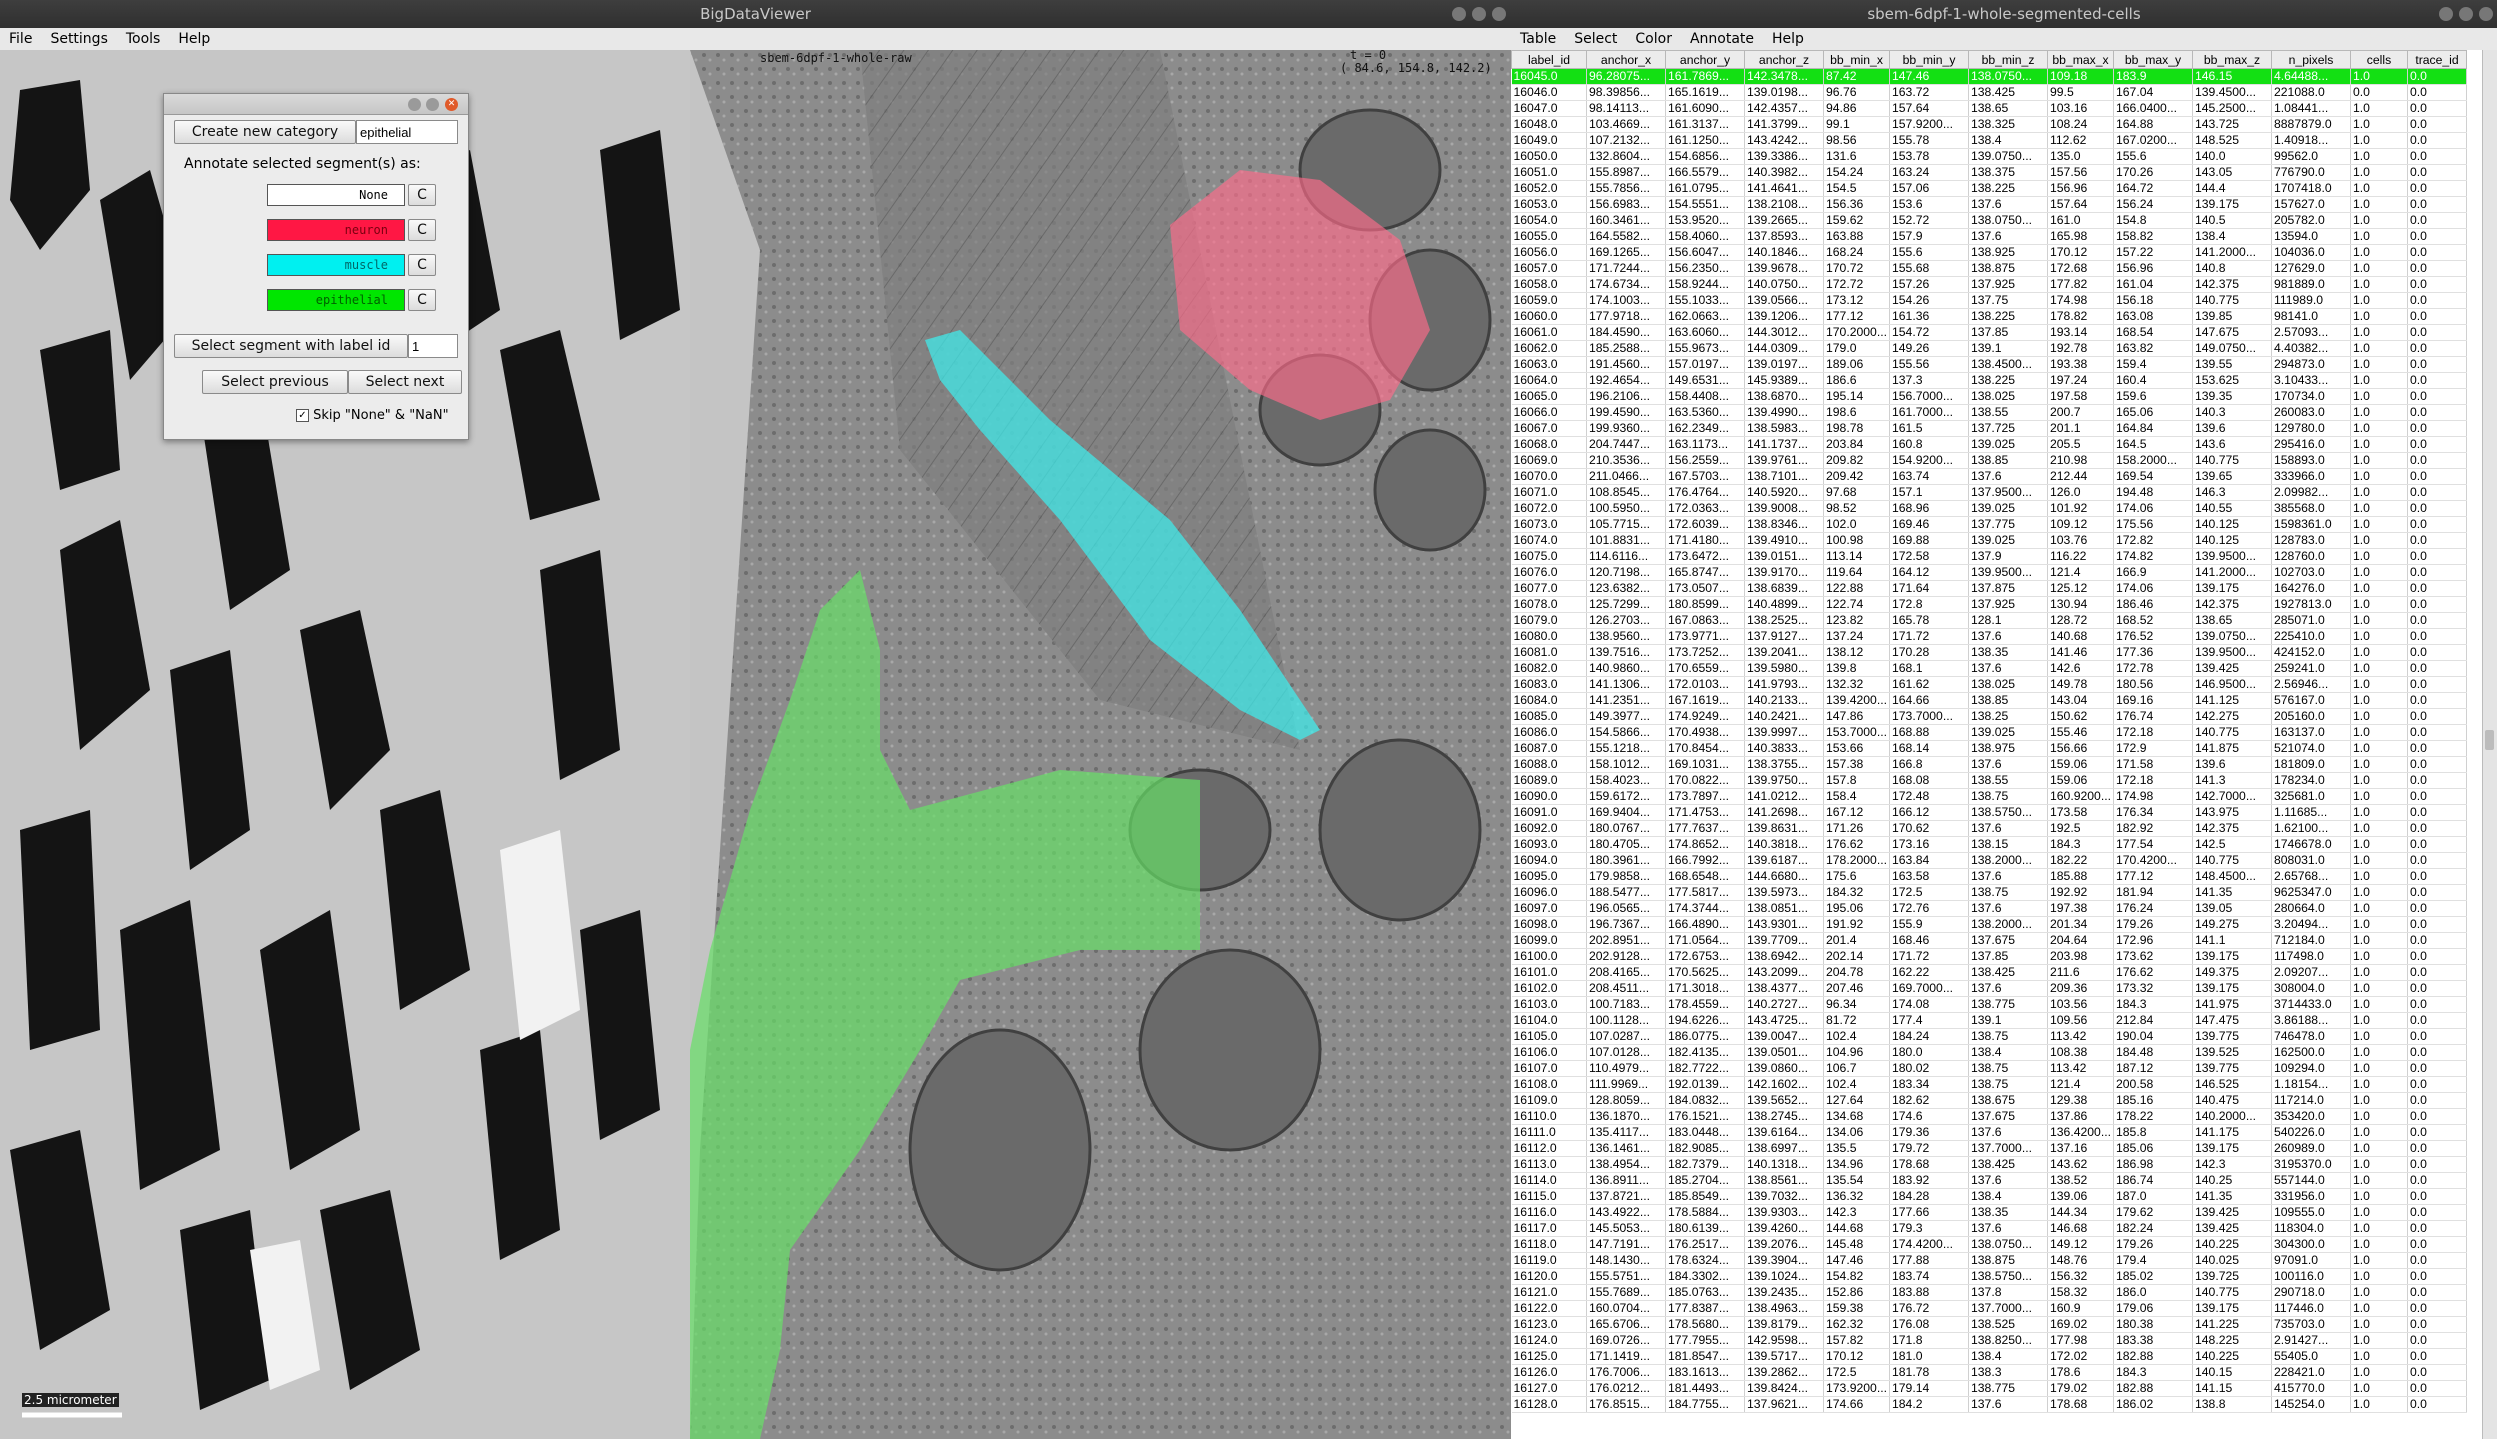 Image resolution: width=2497 pixels, height=1439 pixels. I want to click on table-cell: 164.72, so click(2153, 188).